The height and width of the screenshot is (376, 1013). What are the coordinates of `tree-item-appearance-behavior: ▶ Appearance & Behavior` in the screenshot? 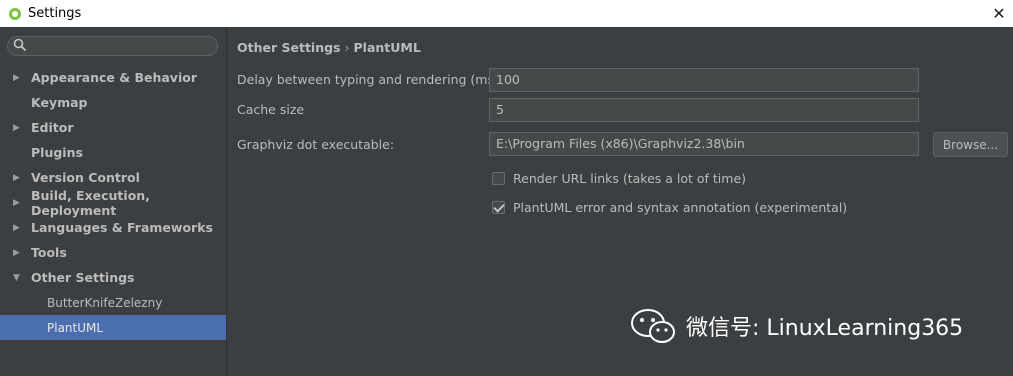 It's located at (113, 77).